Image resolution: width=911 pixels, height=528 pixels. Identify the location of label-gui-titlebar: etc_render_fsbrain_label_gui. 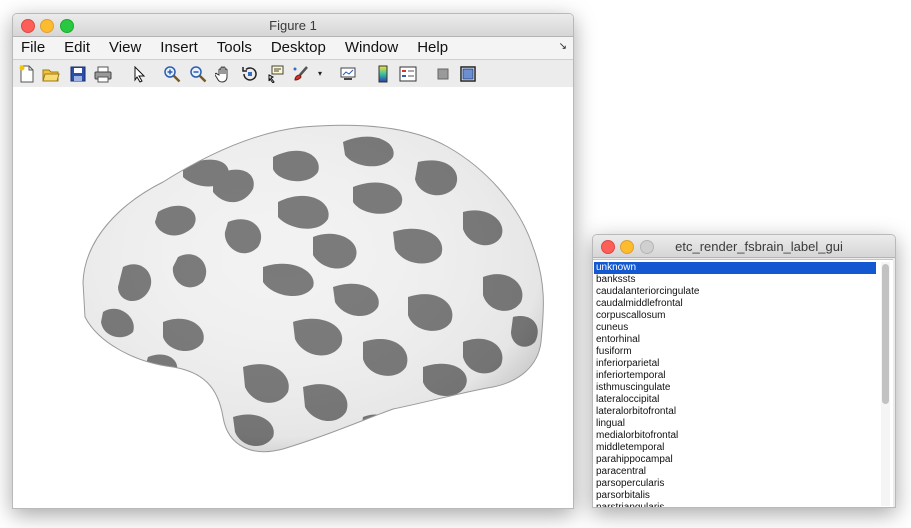
(744, 246).